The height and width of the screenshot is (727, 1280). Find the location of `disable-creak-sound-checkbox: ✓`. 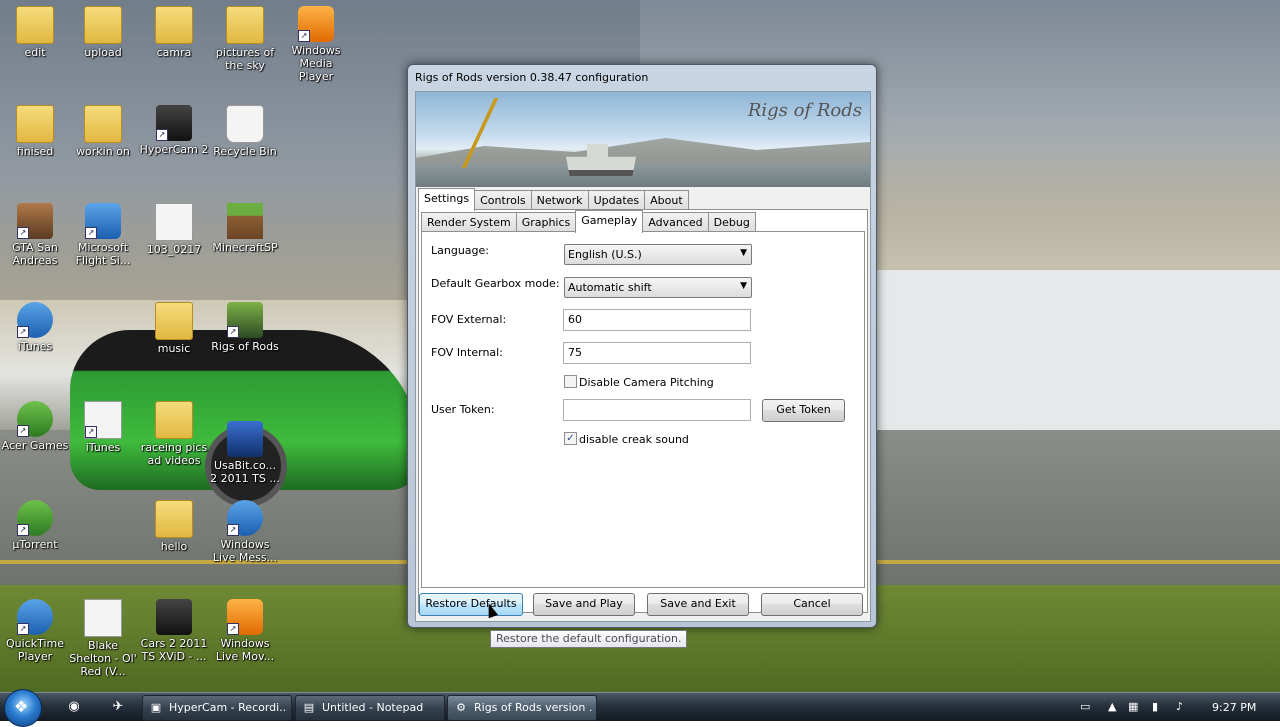

disable-creak-sound-checkbox: ✓ is located at coordinates (570, 438).